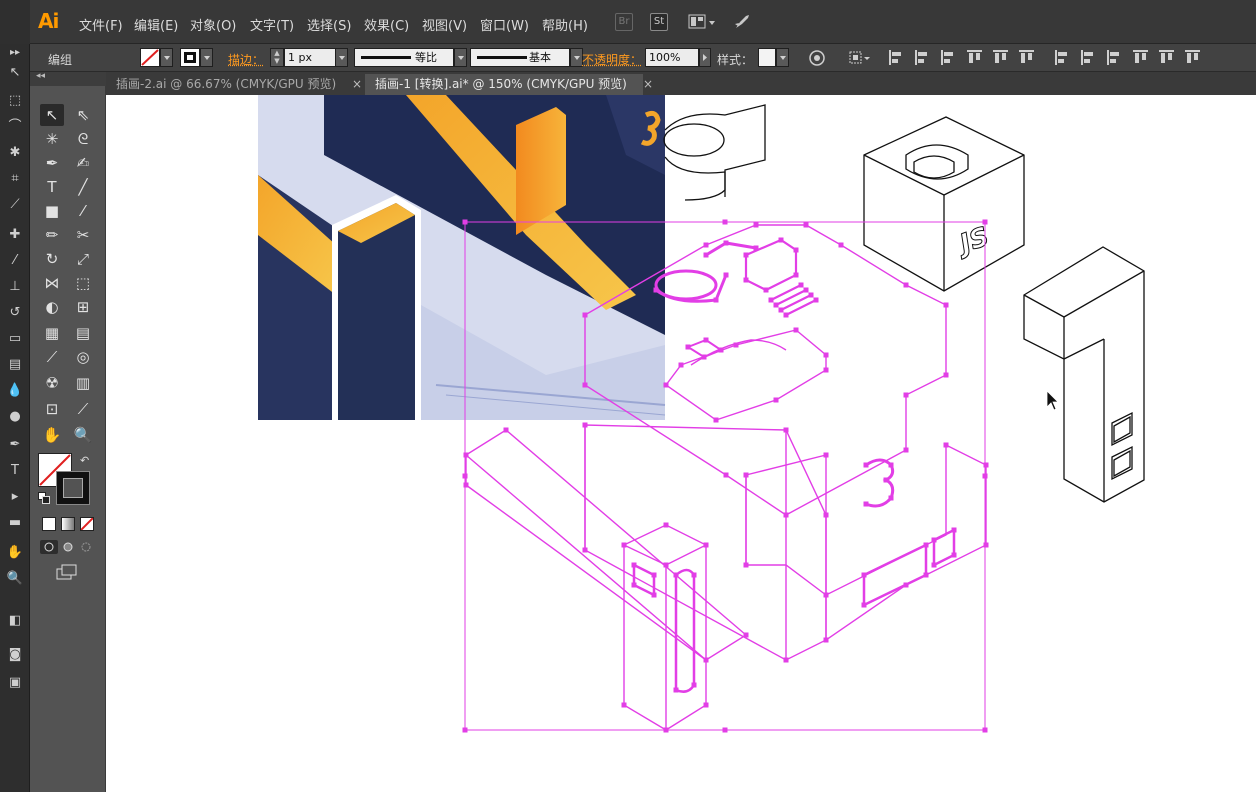 The width and height of the screenshot is (1256, 792). What do you see at coordinates (83, 357) in the screenshot?
I see `blend-tool: ◎` at bounding box center [83, 357].